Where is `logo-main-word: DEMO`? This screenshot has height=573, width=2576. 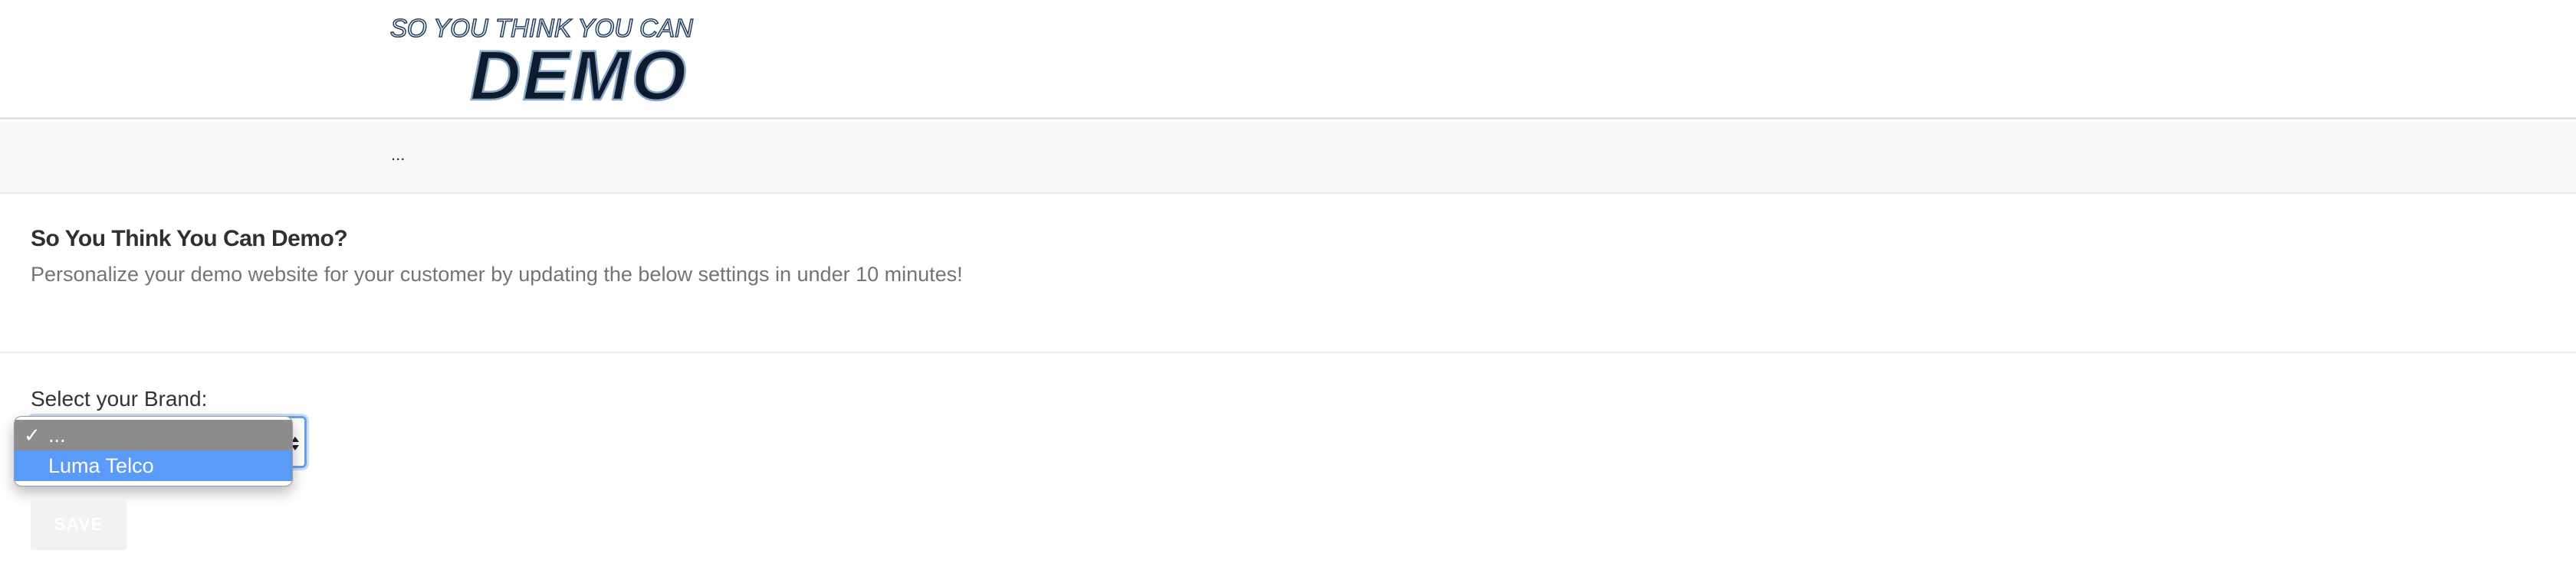
logo-main-word: DEMO is located at coordinates (579, 72).